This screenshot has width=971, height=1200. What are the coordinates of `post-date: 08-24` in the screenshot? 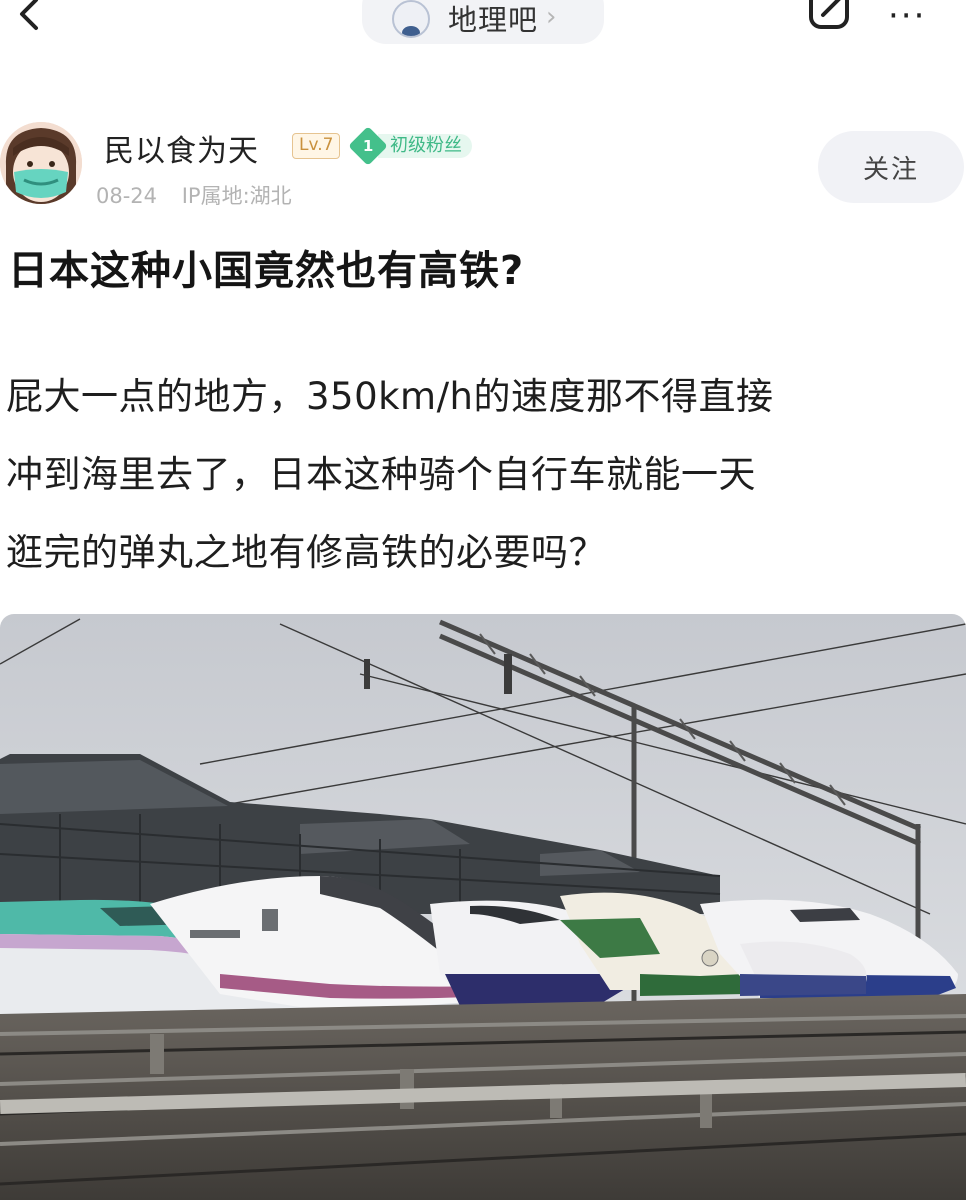 It's located at (127, 196).